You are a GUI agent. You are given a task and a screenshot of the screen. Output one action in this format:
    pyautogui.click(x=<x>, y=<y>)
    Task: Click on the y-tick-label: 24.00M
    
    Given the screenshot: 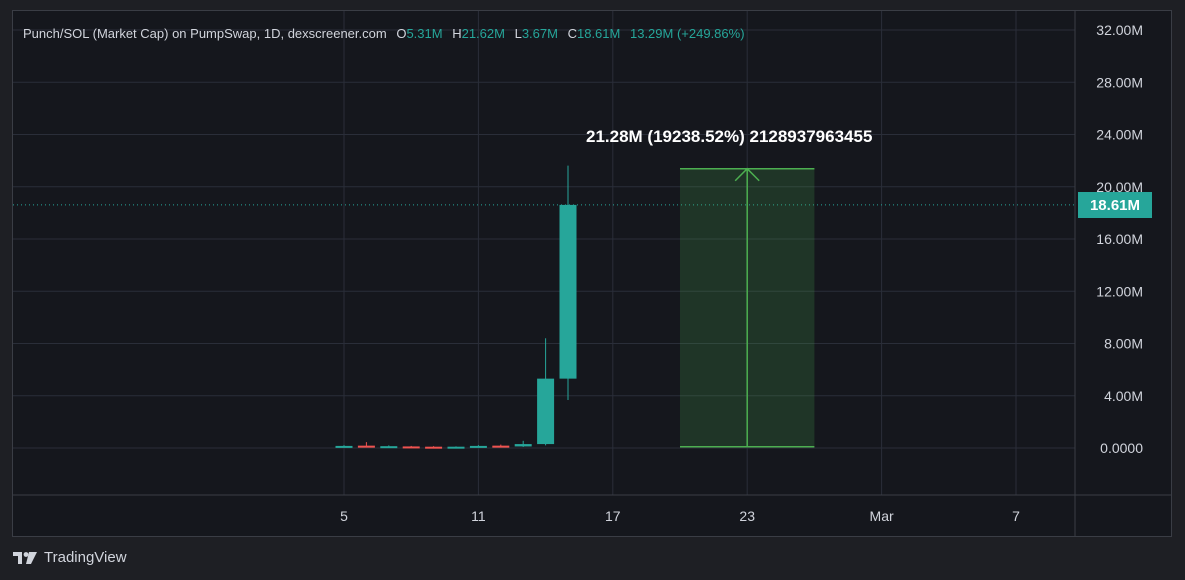 What is the action you would take?
    pyautogui.click(x=1119, y=135)
    